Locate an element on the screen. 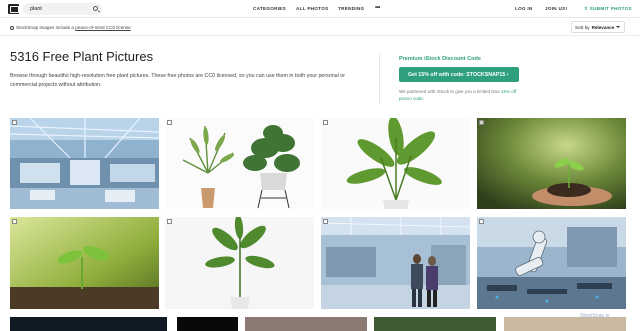 The height and width of the screenshot is (331, 640). photo-tile-potted-plant is located at coordinates (239, 263).